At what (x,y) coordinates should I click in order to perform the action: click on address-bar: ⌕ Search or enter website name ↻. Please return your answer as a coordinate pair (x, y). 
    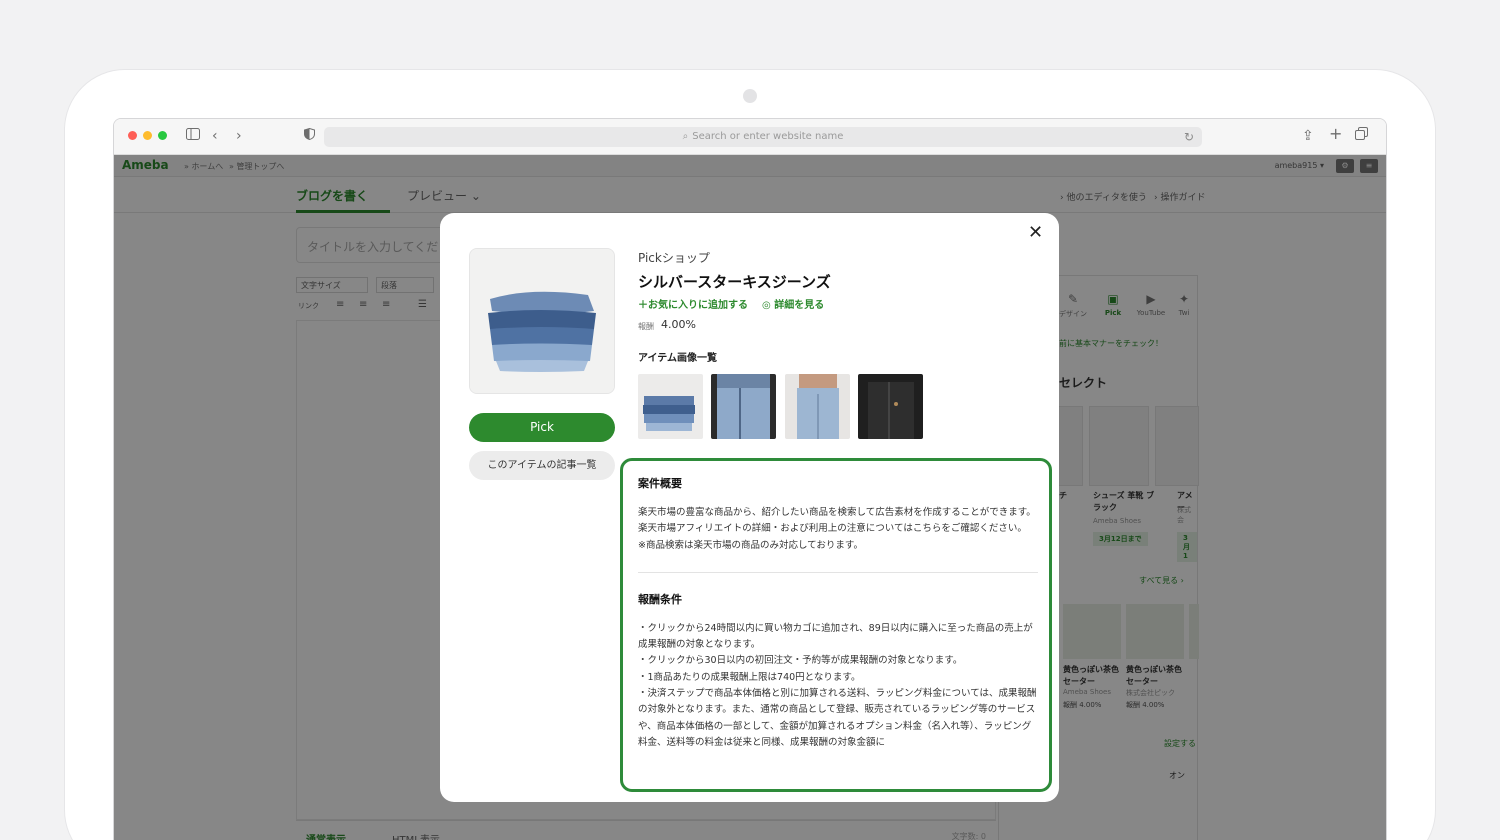
    Looking at the image, I should click on (763, 137).